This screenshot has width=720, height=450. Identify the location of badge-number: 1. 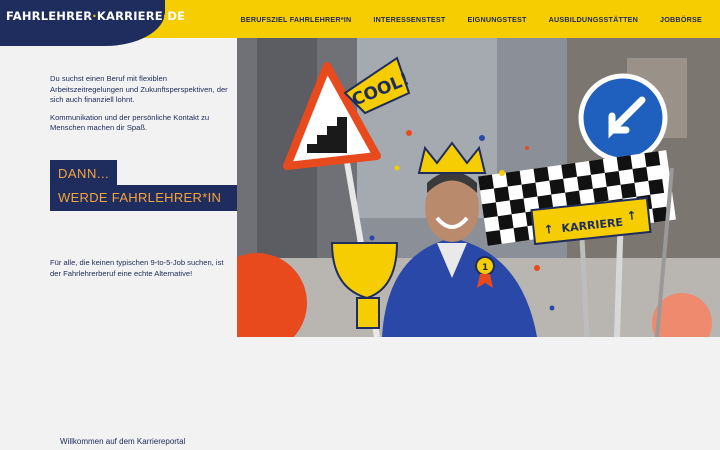
(485, 268).